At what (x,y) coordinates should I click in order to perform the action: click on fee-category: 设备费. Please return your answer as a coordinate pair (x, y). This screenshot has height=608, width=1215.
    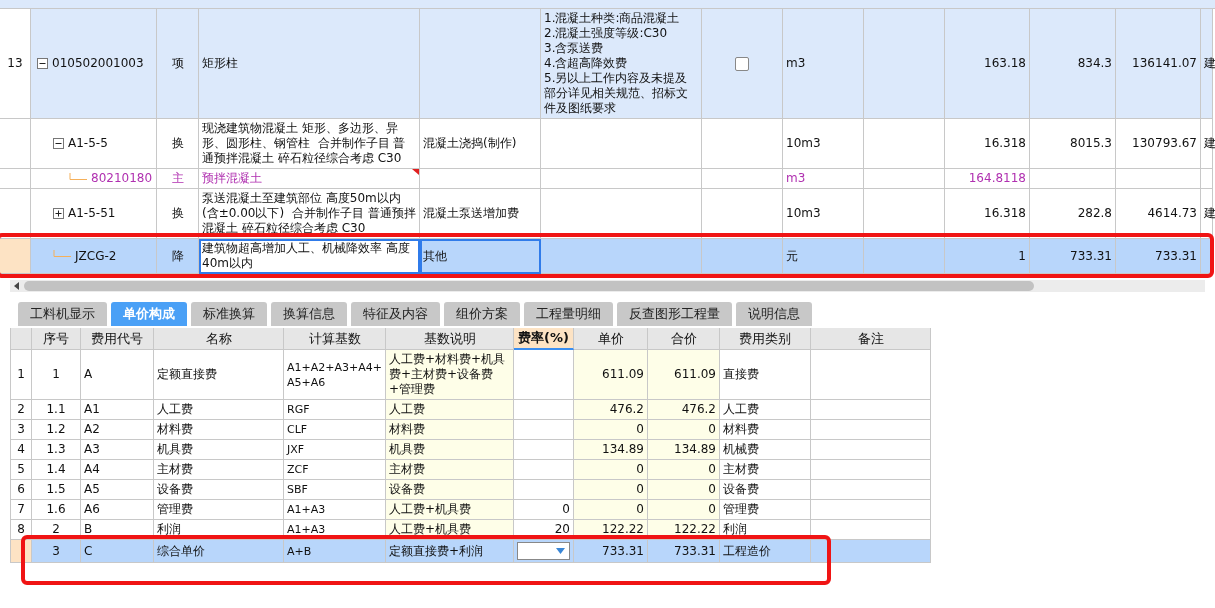
    Looking at the image, I should click on (765, 490).